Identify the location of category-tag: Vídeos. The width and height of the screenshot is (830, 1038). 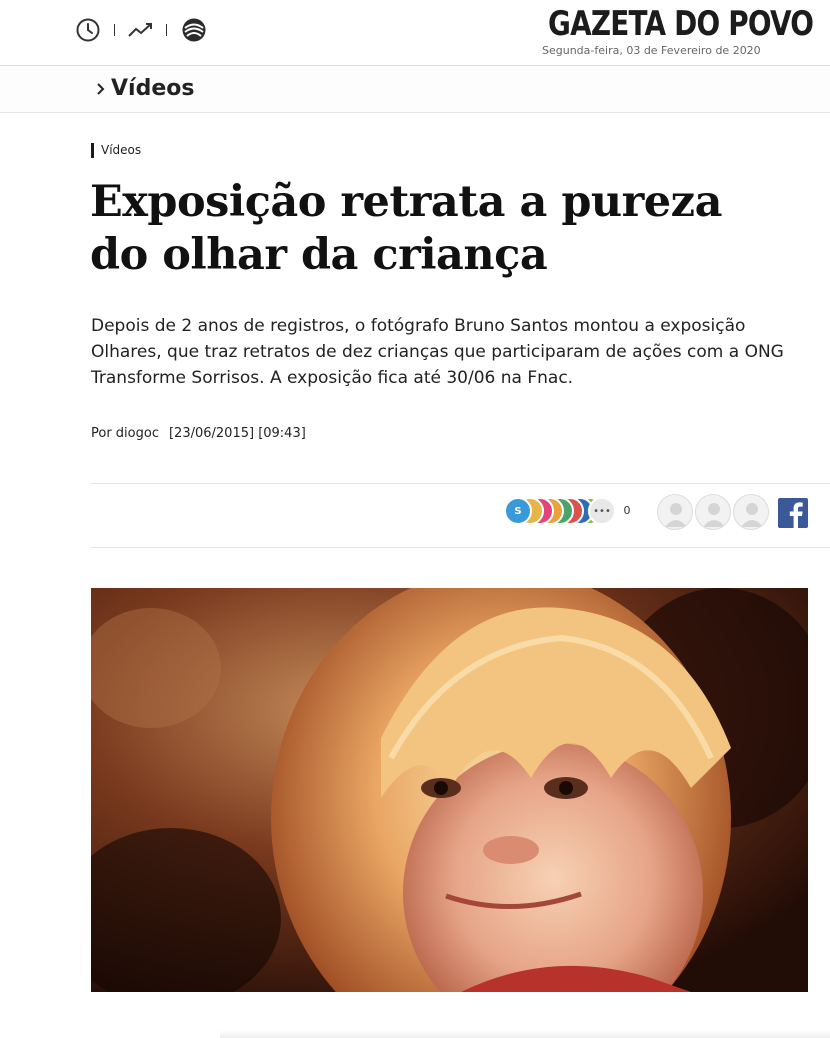
(116, 150).